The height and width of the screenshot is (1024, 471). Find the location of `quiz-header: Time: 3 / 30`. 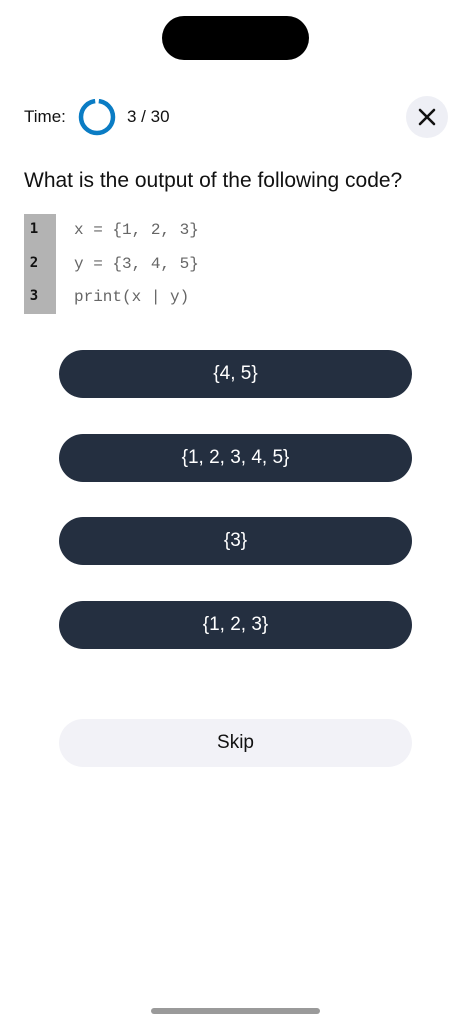

quiz-header: Time: 3 / 30 is located at coordinates (235, 117).